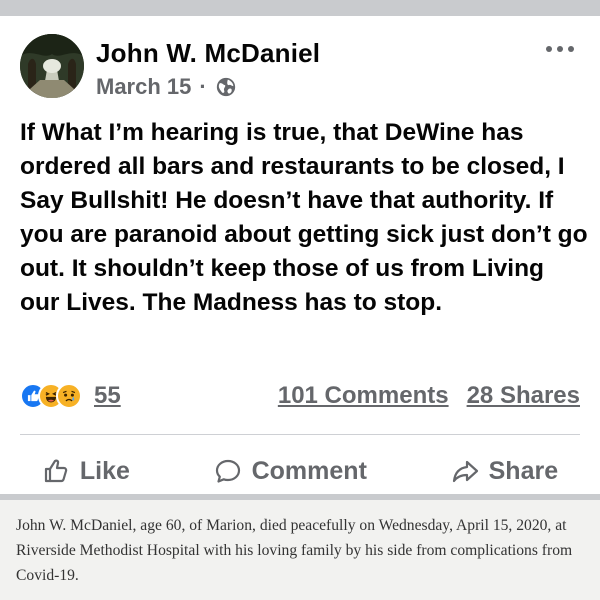 The width and height of the screenshot is (600, 600). Describe the element at coordinates (309, 470) in the screenshot. I see `comment-label: Comment` at that location.